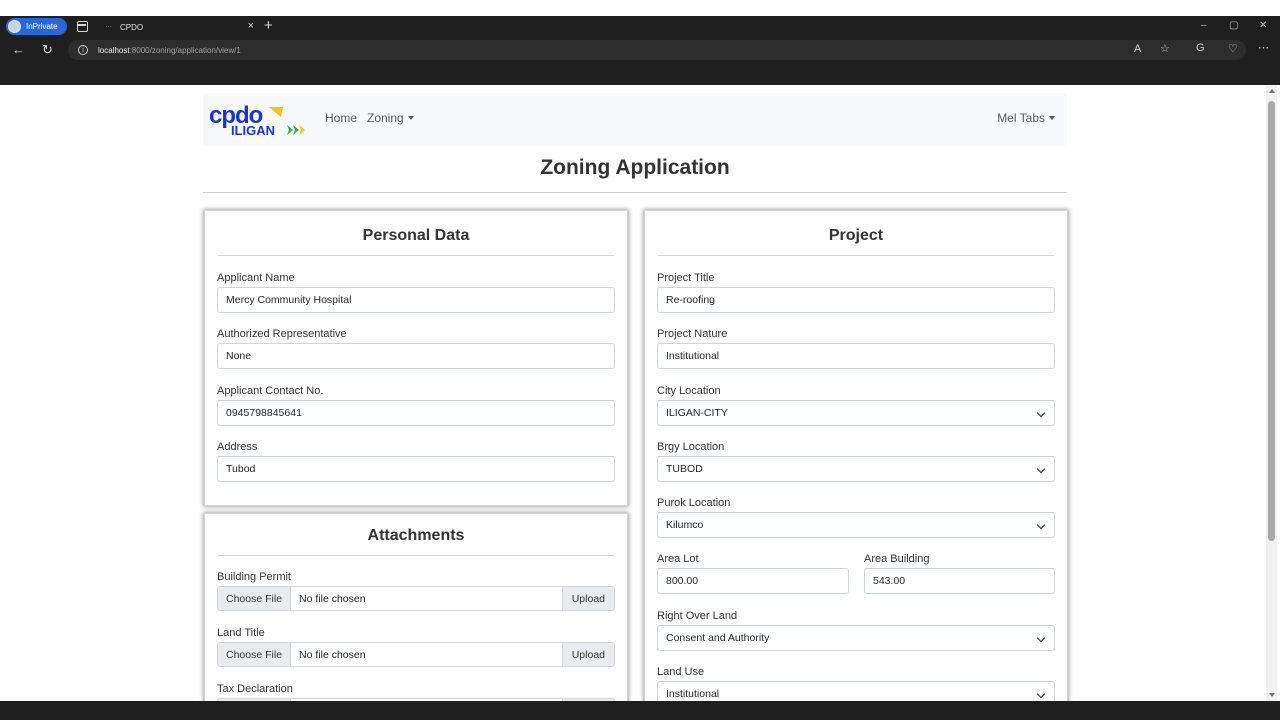 This screenshot has height=720, width=1280. What do you see at coordinates (856, 413) in the screenshot?
I see `city-location-select: ILIGAN-CITY` at bounding box center [856, 413].